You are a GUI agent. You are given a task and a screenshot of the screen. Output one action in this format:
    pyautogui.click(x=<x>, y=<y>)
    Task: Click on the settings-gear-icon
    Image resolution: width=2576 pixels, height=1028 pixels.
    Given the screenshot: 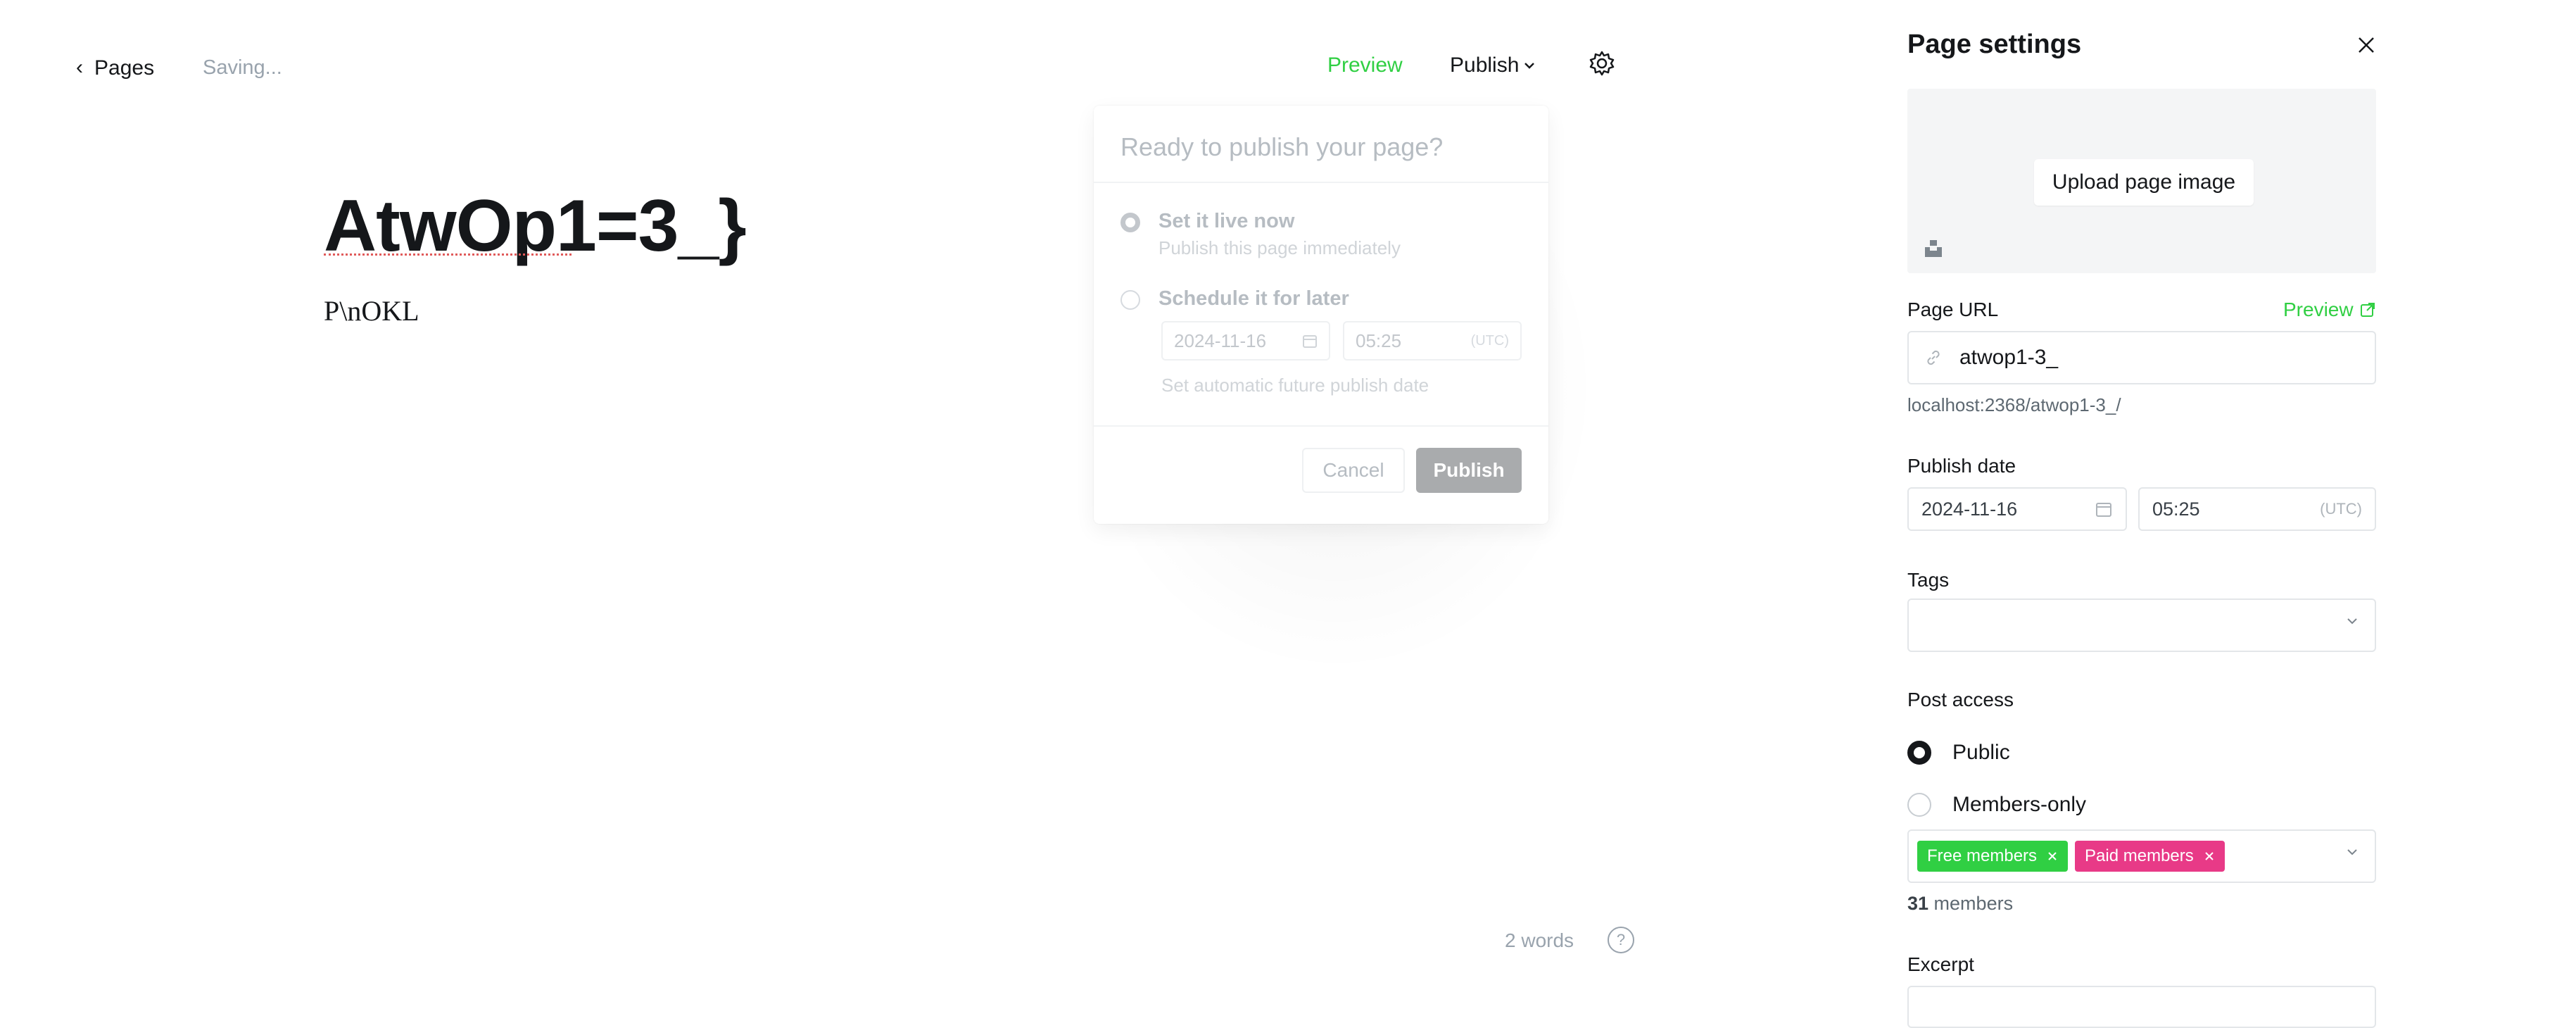 What is the action you would take?
    pyautogui.click(x=1602, y=63)
    